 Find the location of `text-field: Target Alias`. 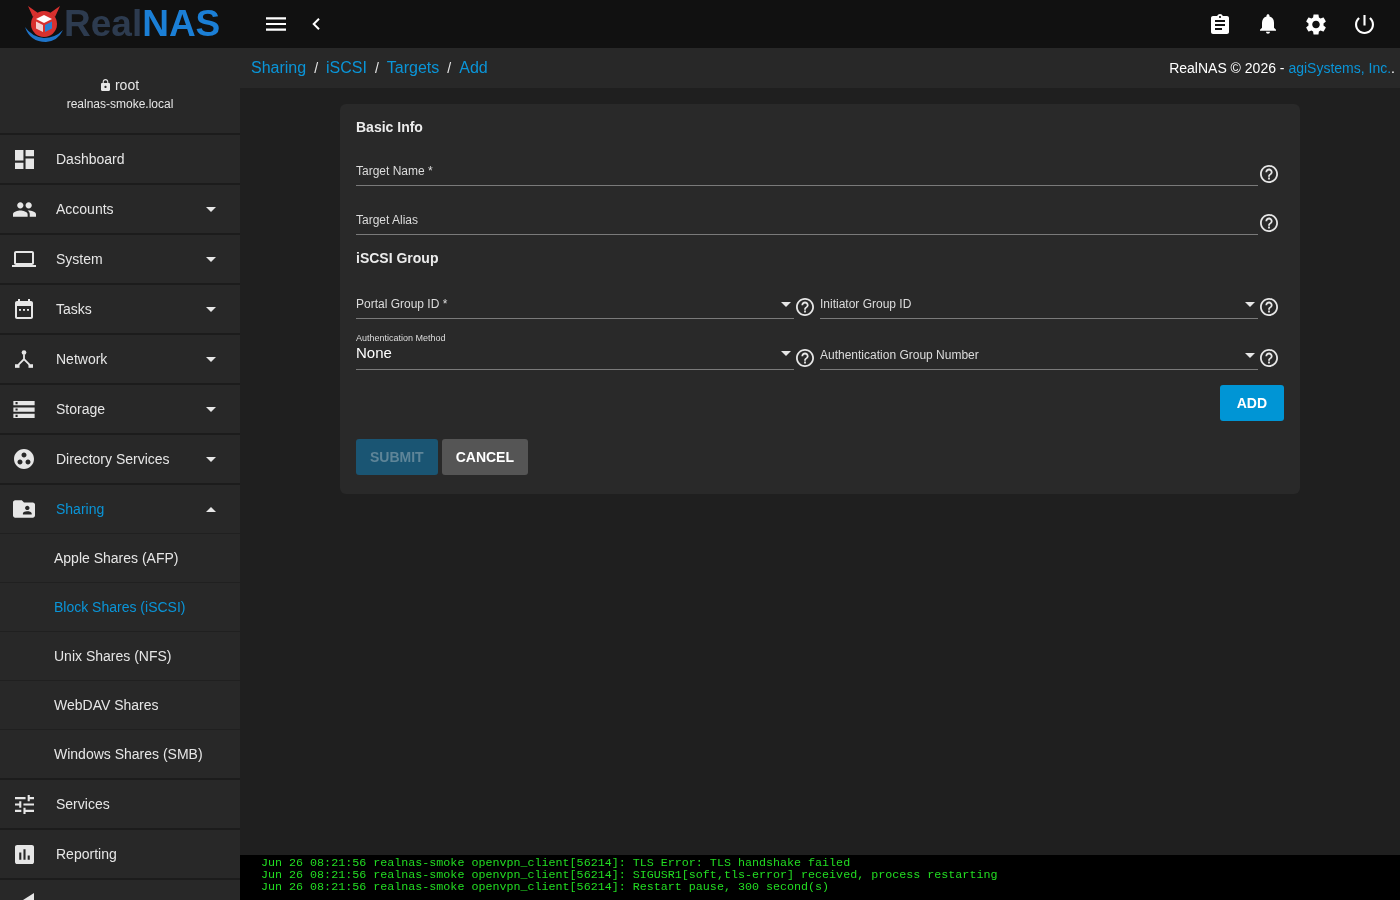

text-field: Target Alias is located at coordinates (807, 217).